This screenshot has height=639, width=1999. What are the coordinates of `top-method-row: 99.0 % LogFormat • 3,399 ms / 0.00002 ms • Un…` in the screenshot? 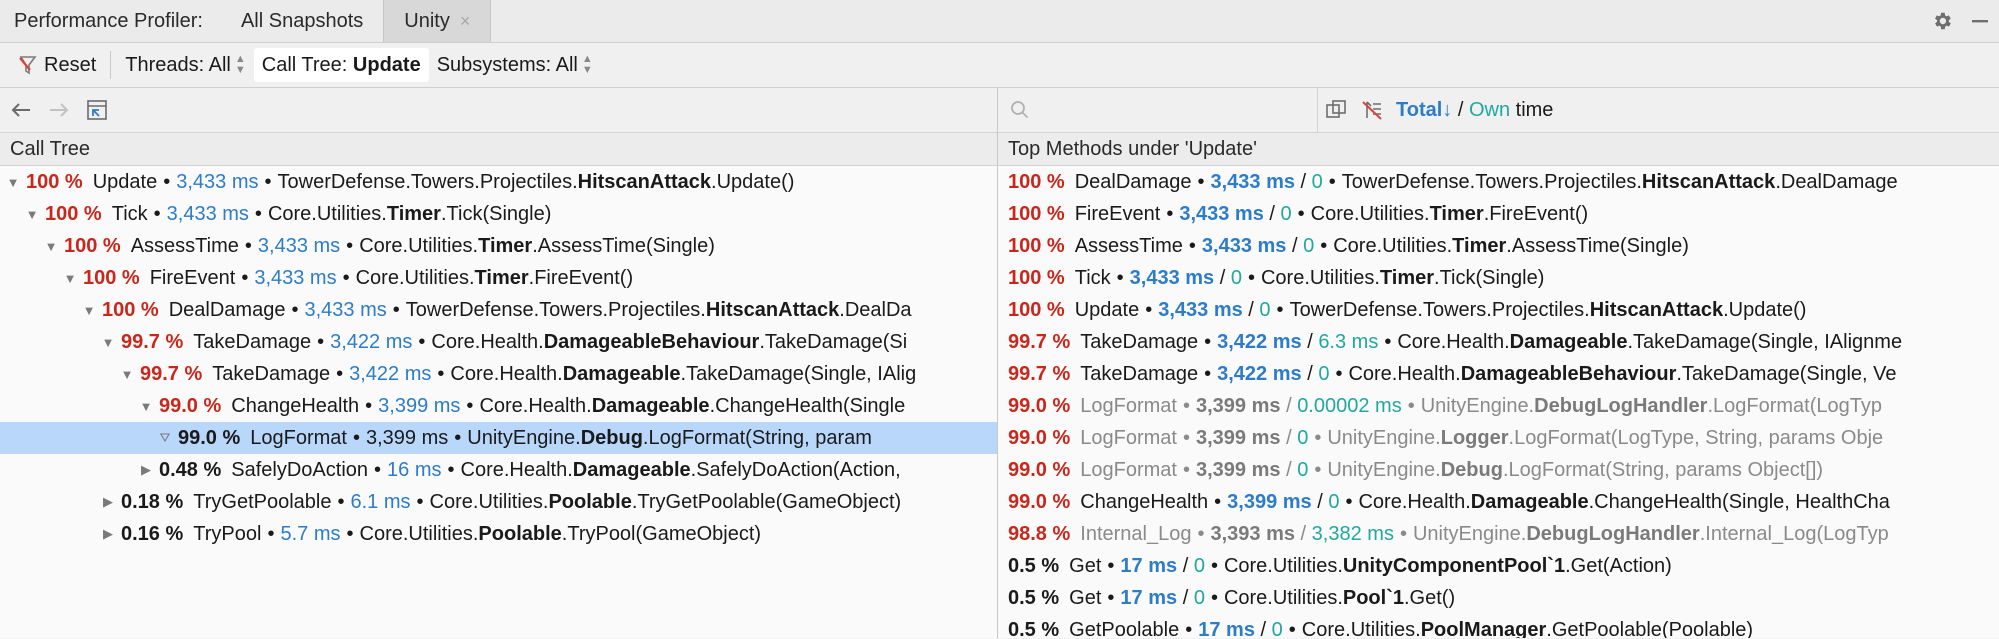 It's located at (1498, 406).